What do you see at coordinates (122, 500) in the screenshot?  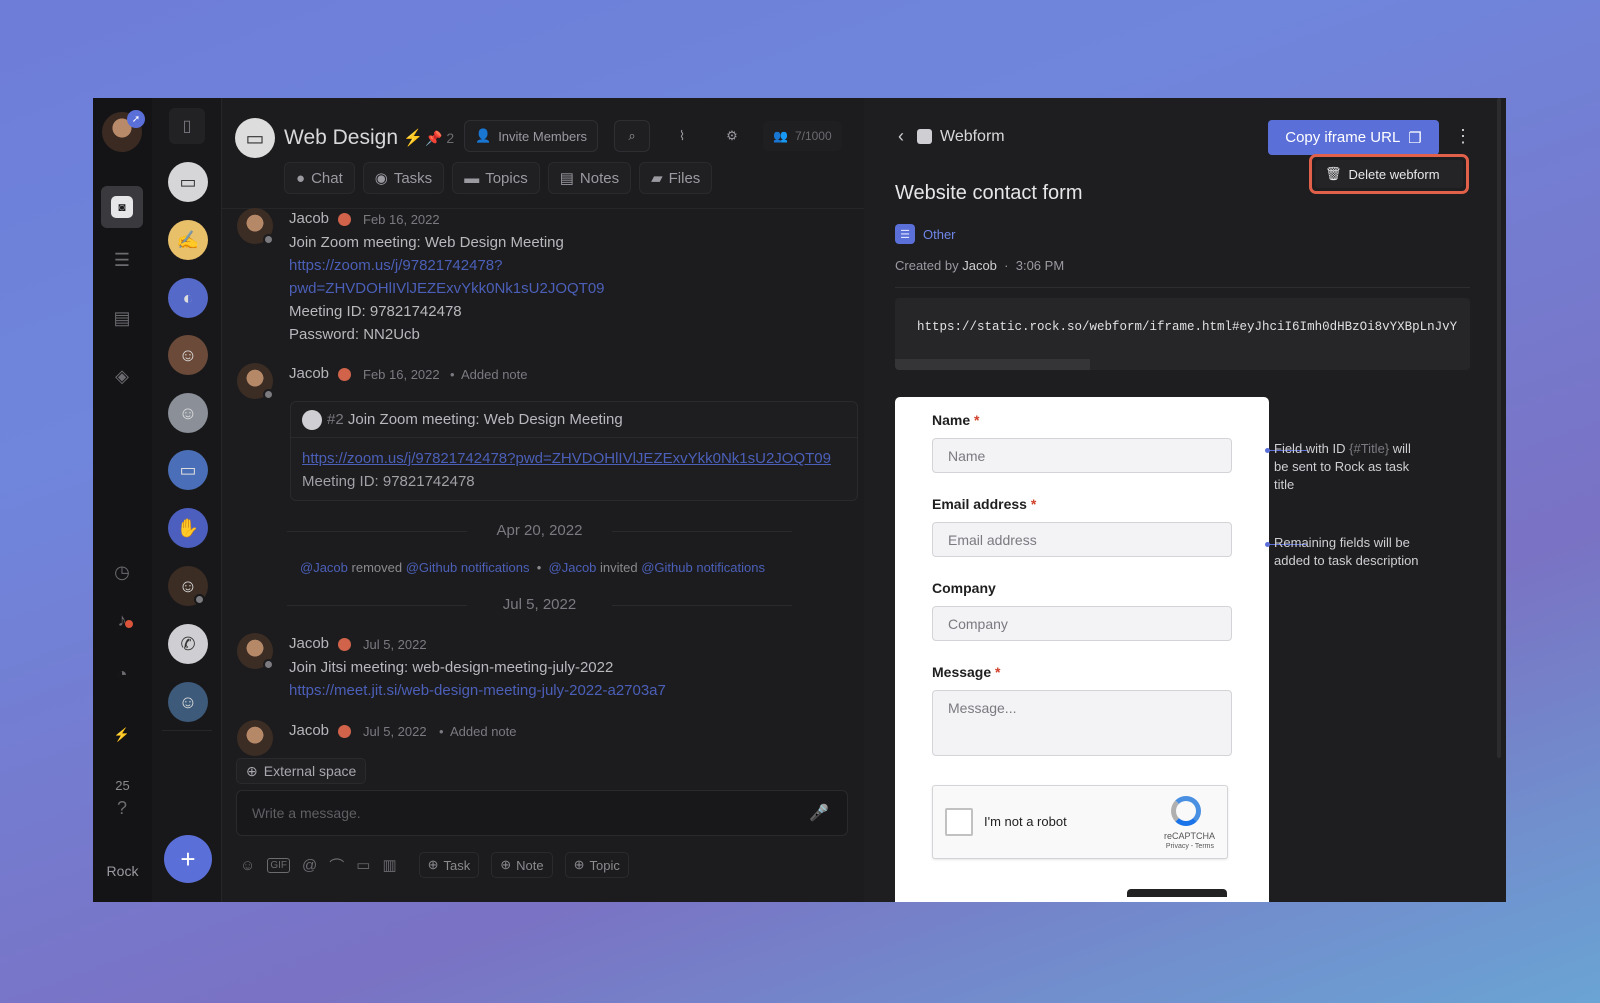 I see `left-rail: ➚ ◙ ☰ ▤ ◈ ◷ ♪ ◔ ⚡ 25 ? Rock` at bounding box center [122, 500].